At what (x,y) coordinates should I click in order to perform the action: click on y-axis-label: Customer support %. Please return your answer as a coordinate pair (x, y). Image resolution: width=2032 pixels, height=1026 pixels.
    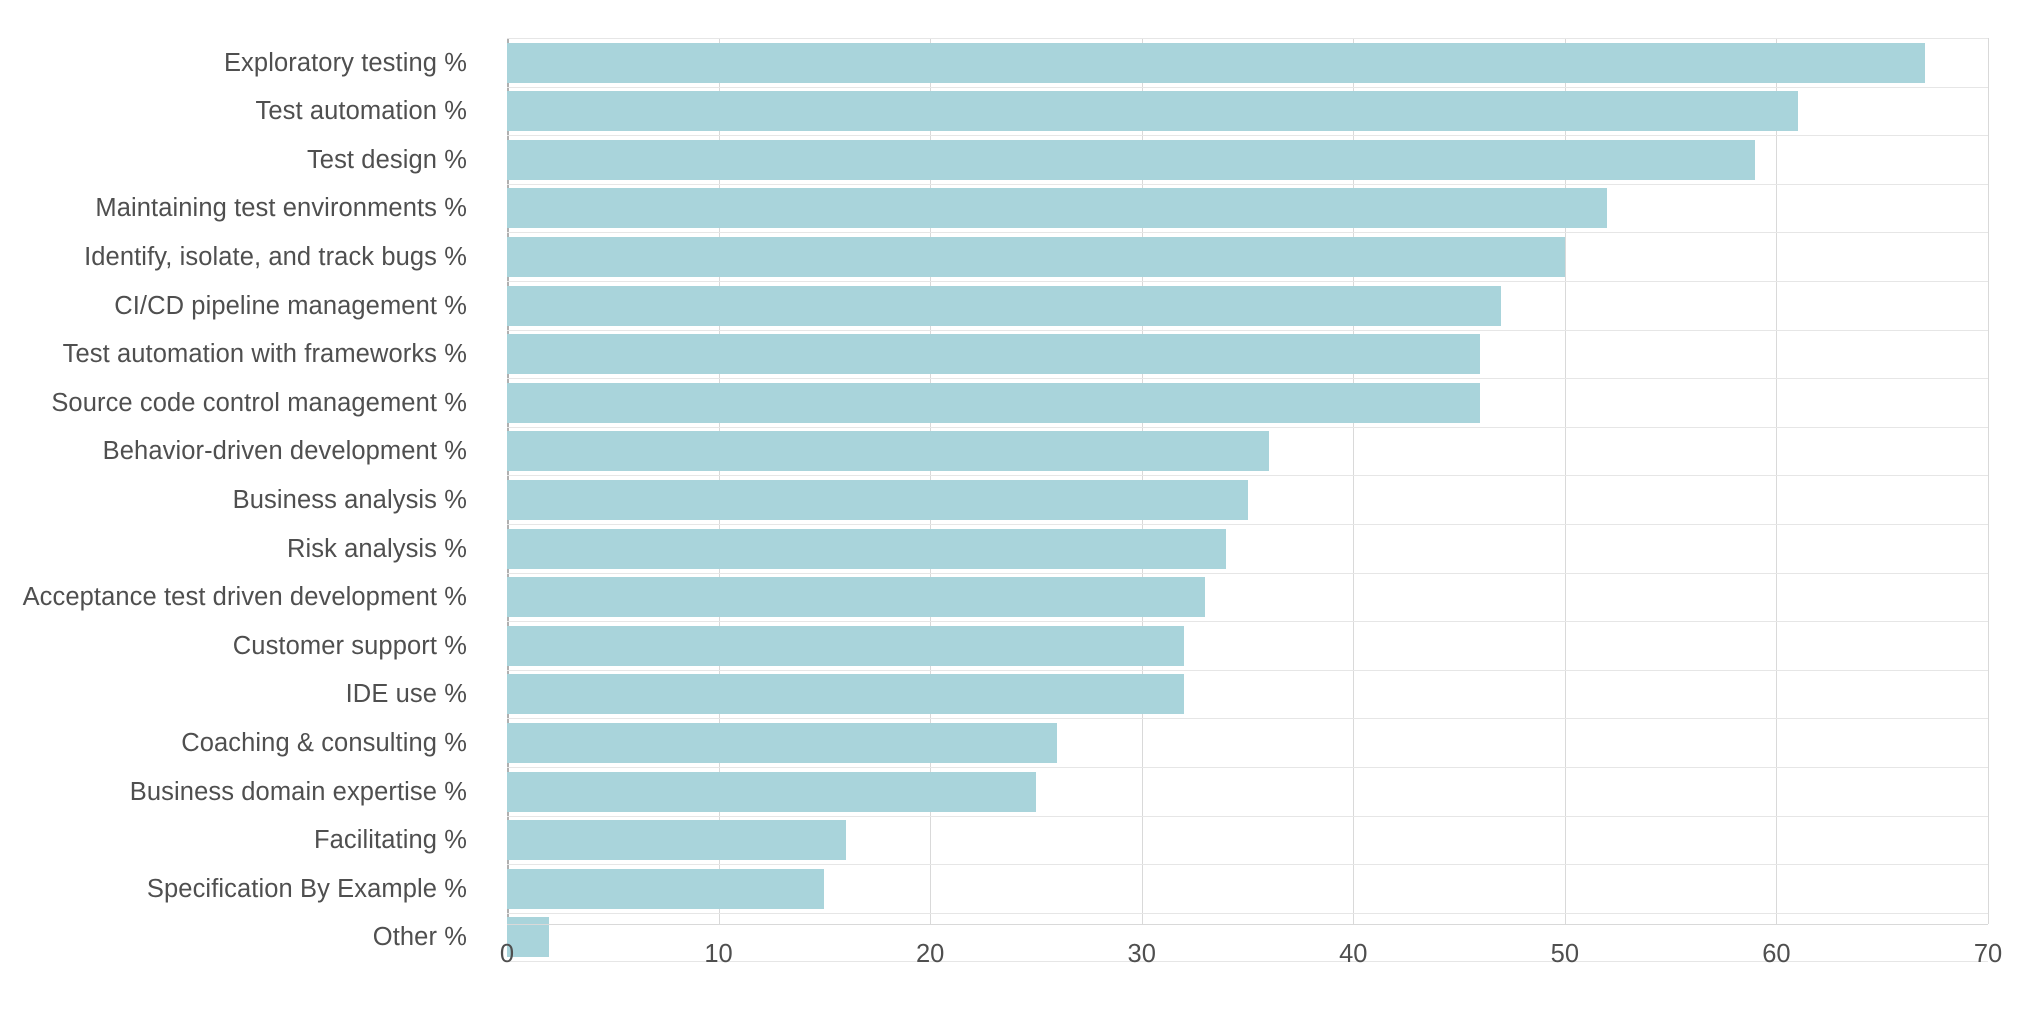
    Looking at the image, I should click on (349, 645).